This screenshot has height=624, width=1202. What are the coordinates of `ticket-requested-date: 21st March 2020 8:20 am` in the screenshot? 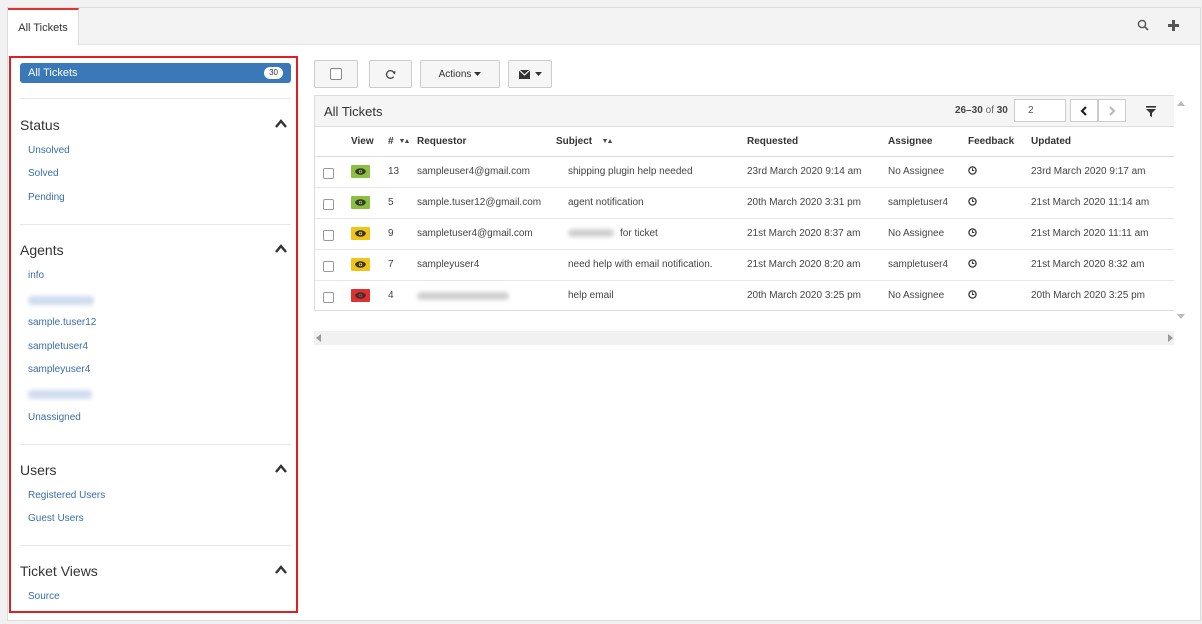 It's located at (817, 265).